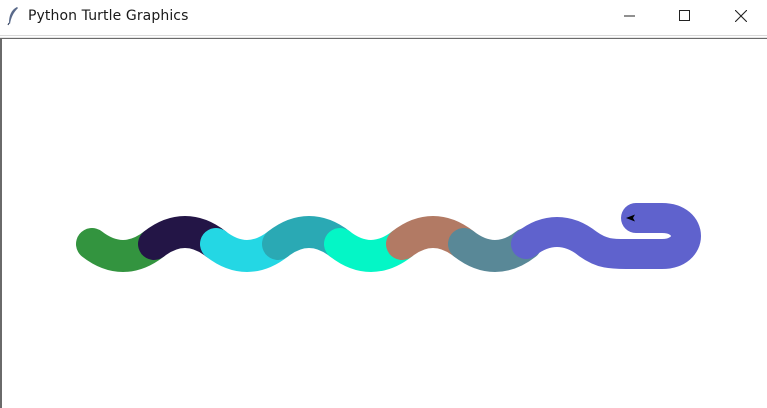 This screenshot has height=408, width=767. Describe the element at coordinates (108, 16) in the screenshot. I see `window-title: Python Turtle Graphics` at that location.